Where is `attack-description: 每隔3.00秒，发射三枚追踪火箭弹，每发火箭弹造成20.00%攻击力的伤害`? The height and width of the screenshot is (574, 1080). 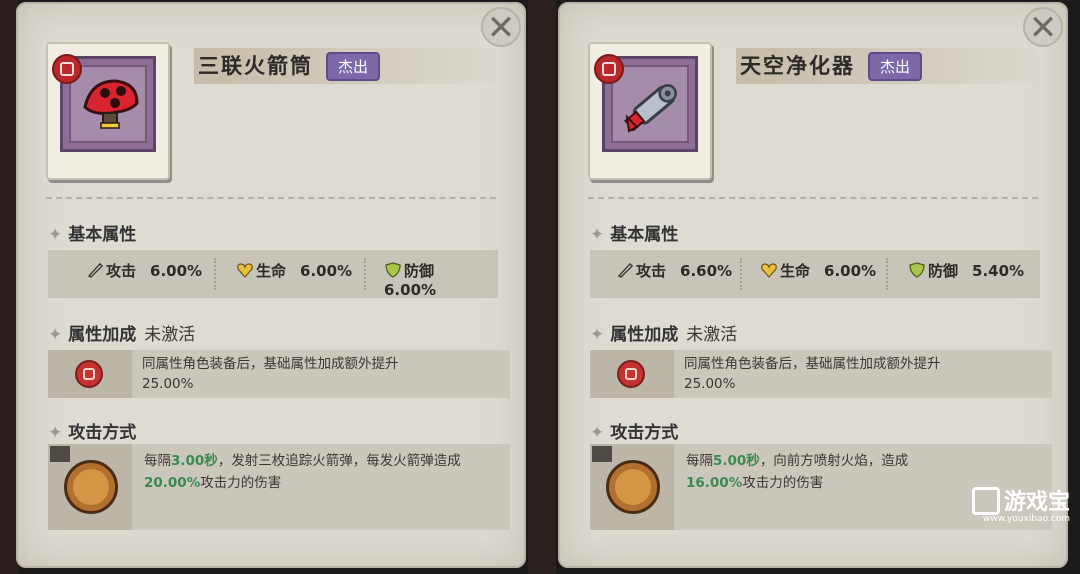
attack-description: 每隔3.00秒，发射三枚追踪火箭弹，每发火箭弹造成20.00%攻击力的伤害 is located at coordinates (302, 472).